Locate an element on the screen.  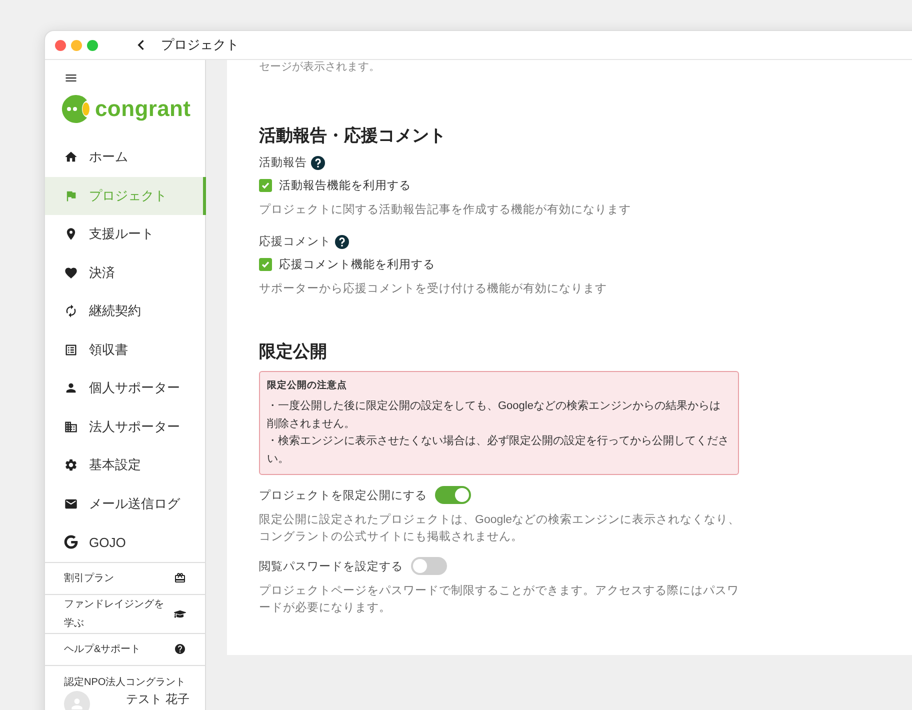
notice-text: ・検索エンジンに表示させたくない場合は、必ず限定公開の設定を行ってから公開してください。 is located at coordinates (498, 450).